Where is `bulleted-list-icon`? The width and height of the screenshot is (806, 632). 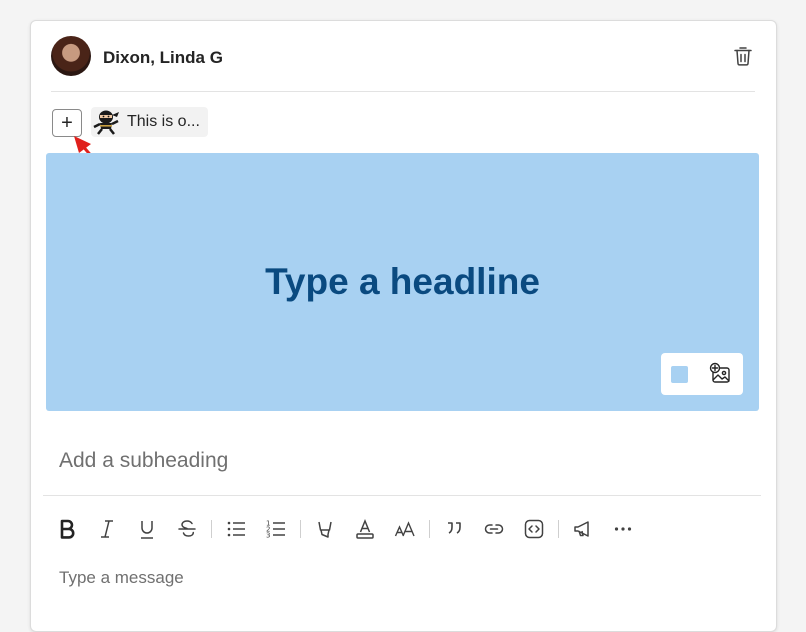
bulleted-list-icon is located at coordinates (236, 529).